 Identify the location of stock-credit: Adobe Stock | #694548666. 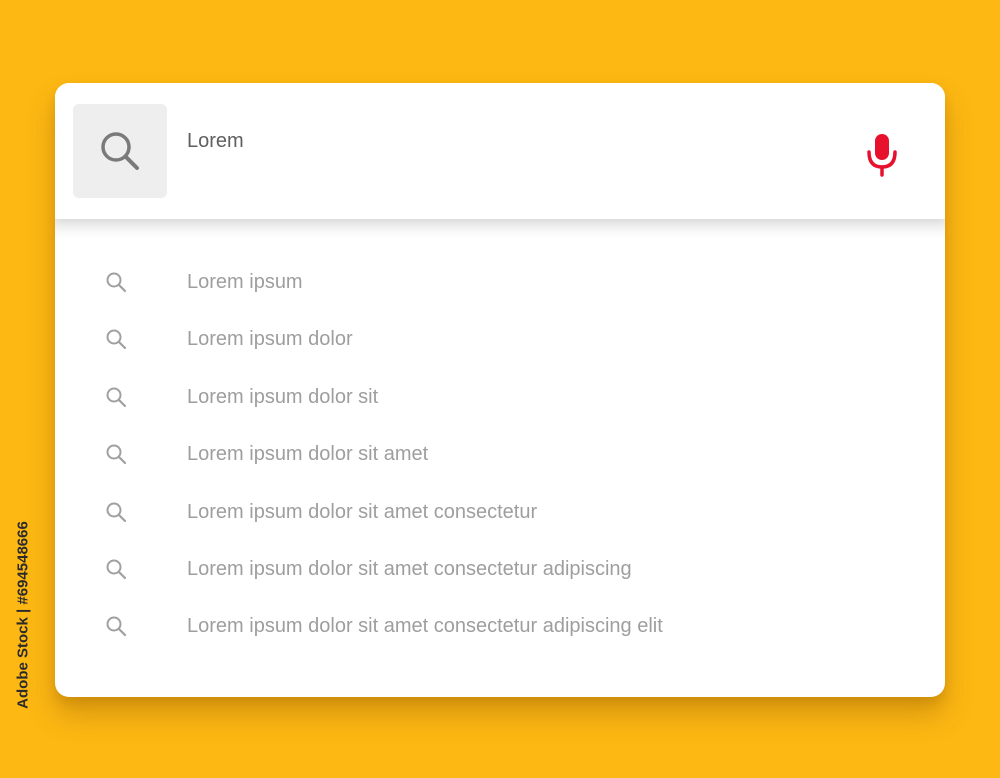
(23, 615).